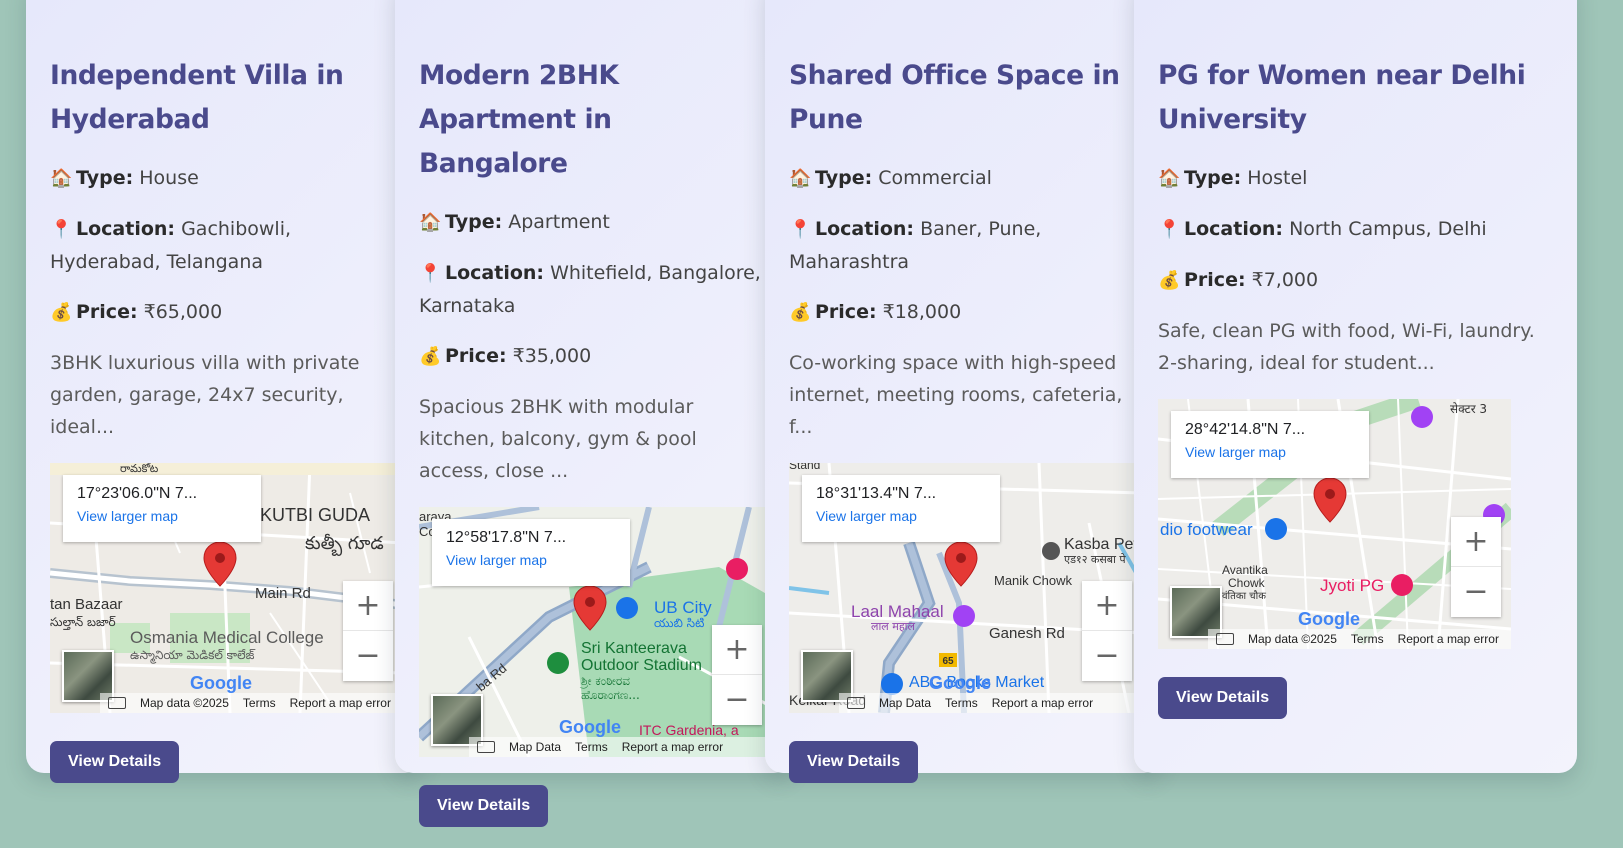  What do you see at coordinates (519, 119) in the screenshot?
I see `listing-title: Modern 2BHK Apartment in Bangalore` at bounding box center [519, 119].